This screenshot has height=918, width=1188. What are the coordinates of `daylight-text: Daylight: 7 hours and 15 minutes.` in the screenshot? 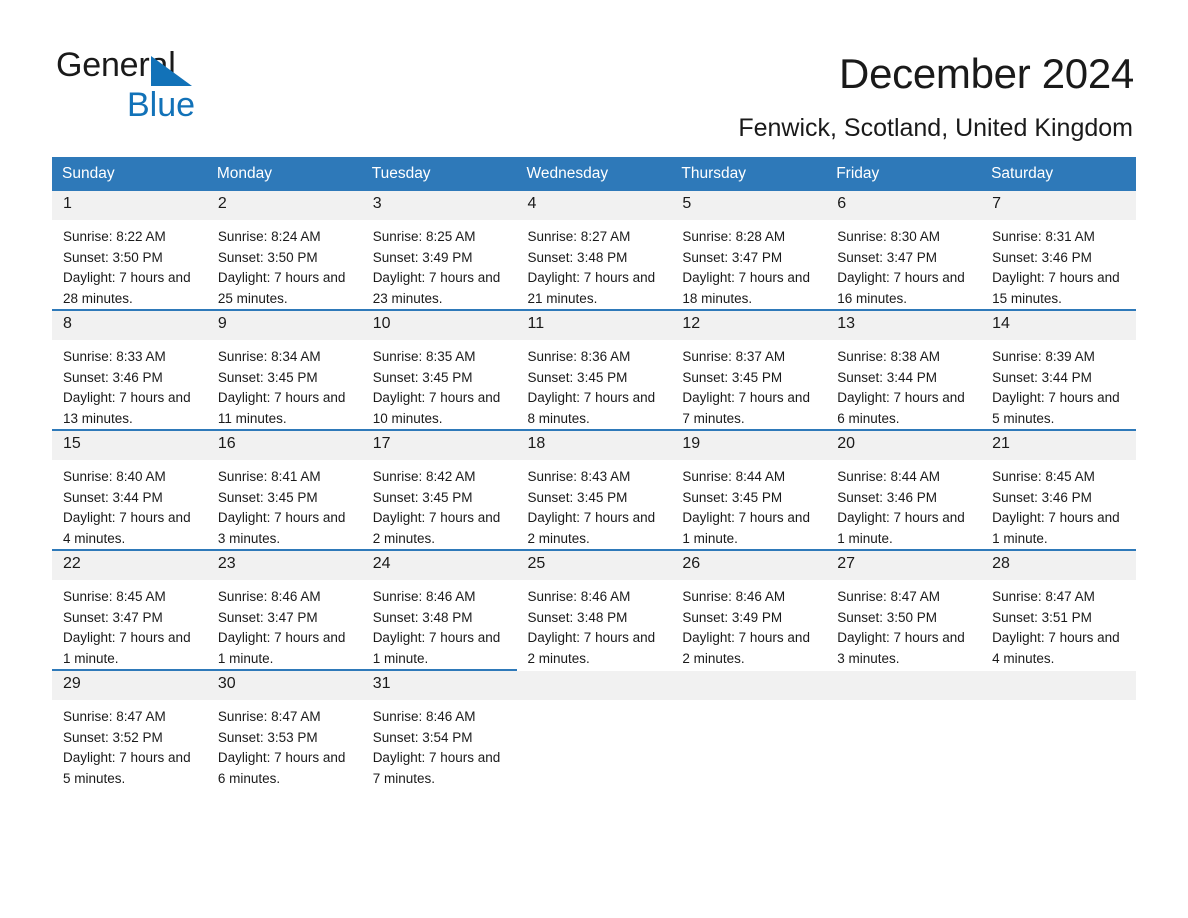 It's located at (1056, 288).